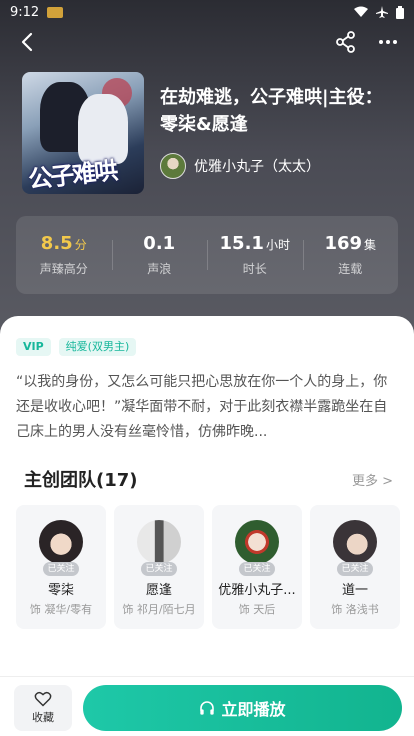 The width and height of the screenshot is (414, 736). I want to click on team-section-title: 主创团队(17), so click(81, 480).